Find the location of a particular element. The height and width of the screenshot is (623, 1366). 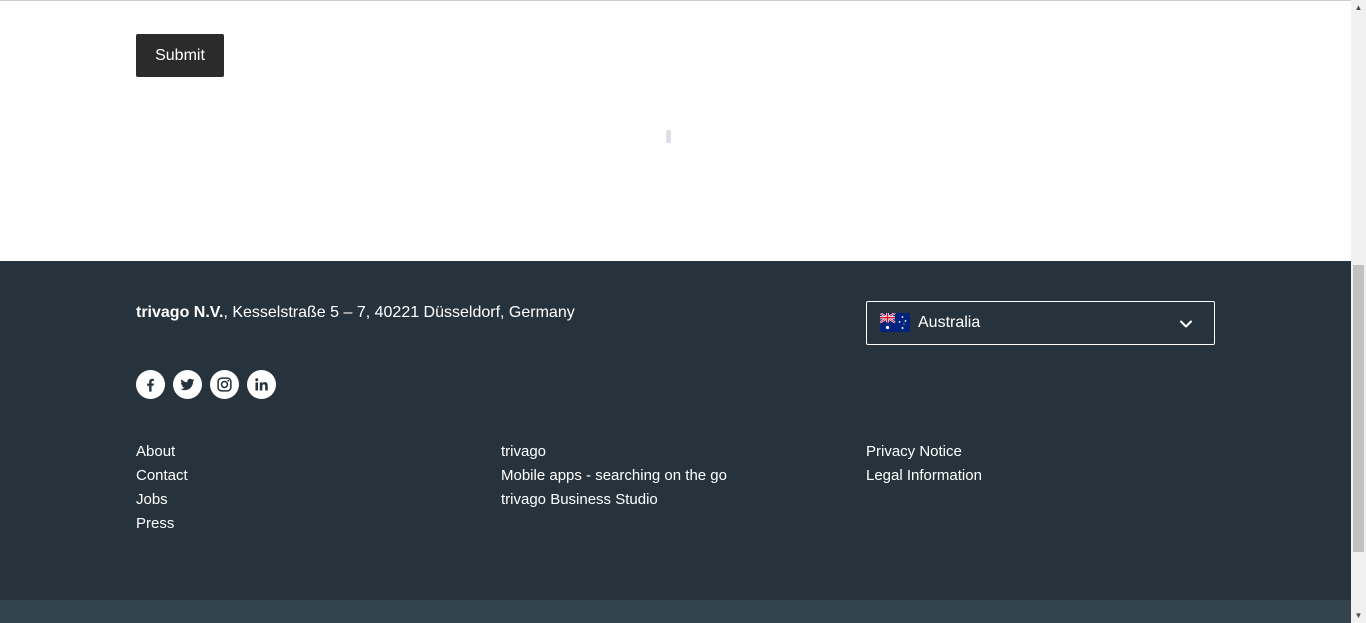

country-select: Australia is located at coordinates (1040, 323).